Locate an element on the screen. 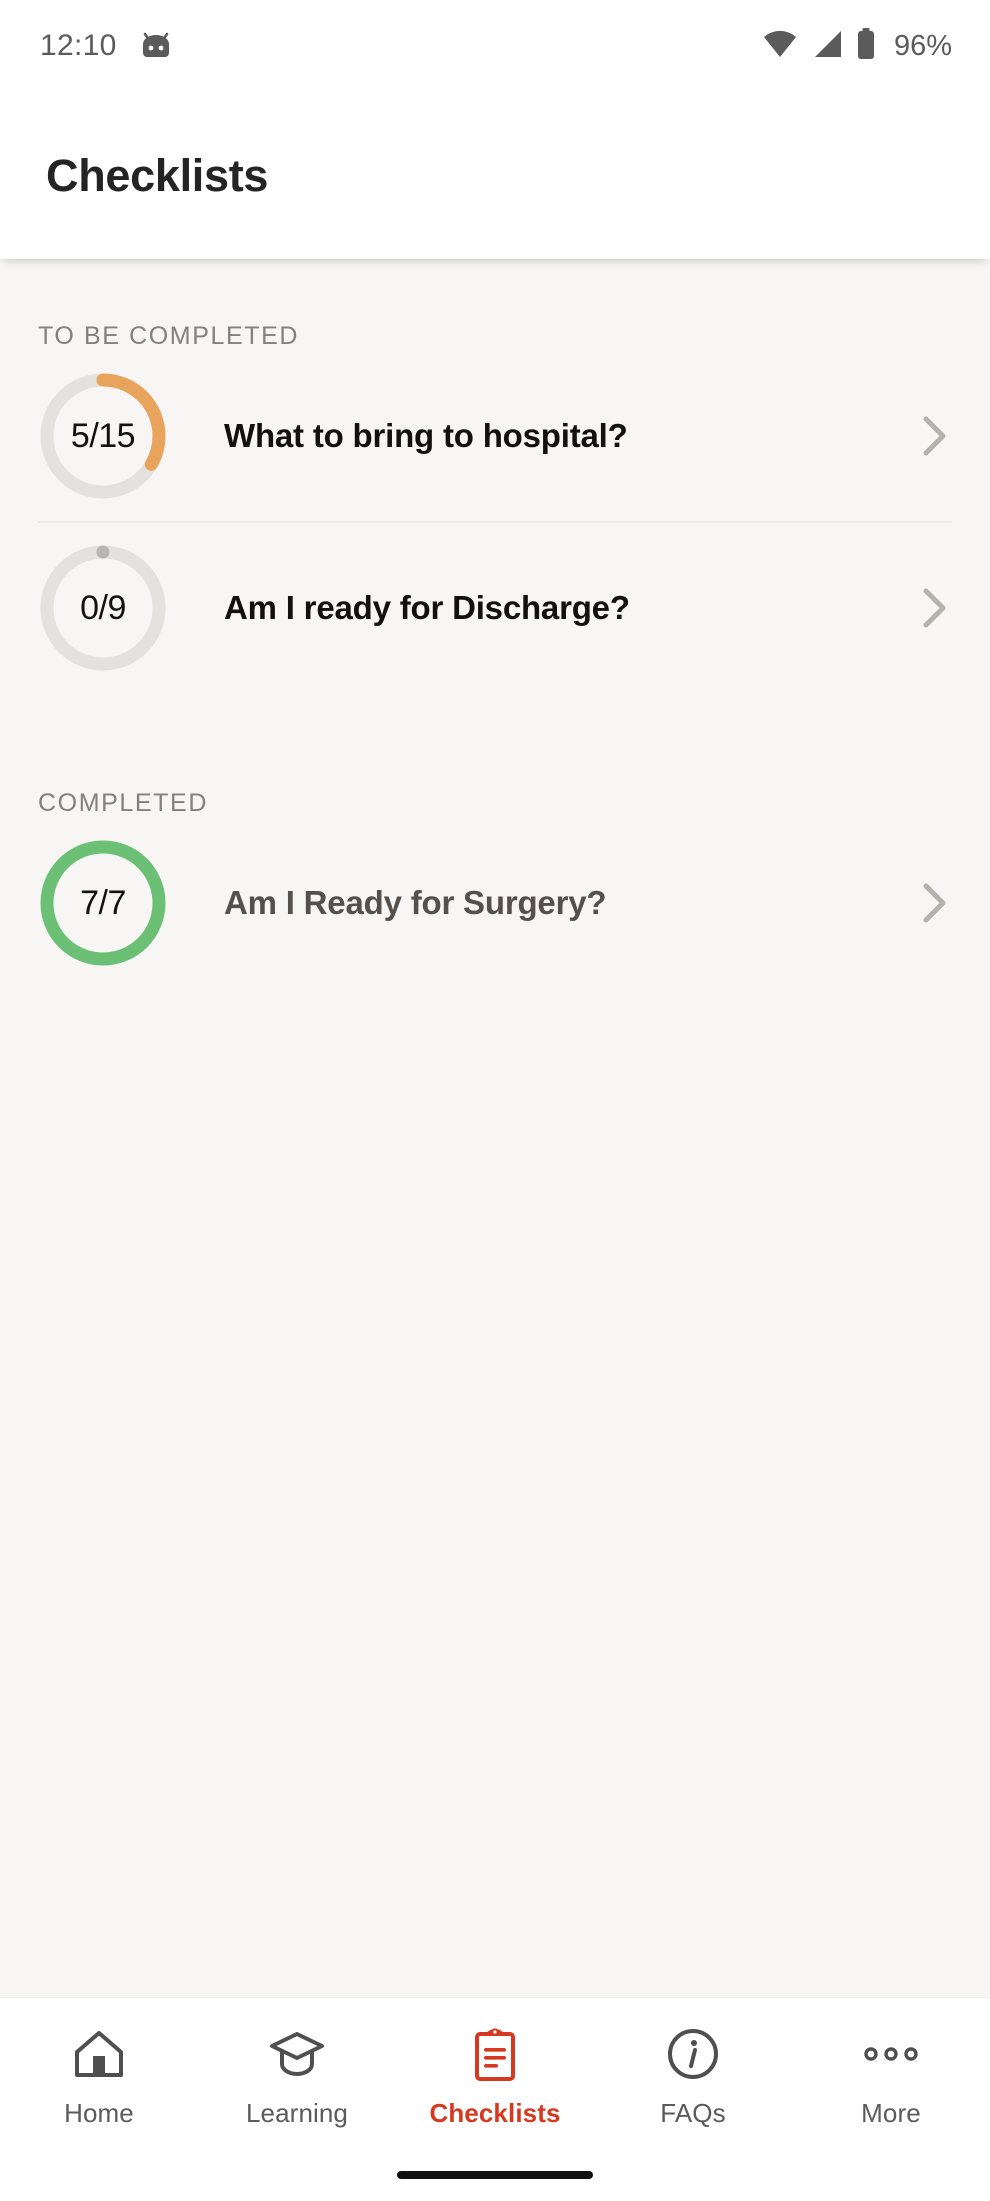 The height and width of the screenshot is (2201, 990). progress-ring-5-15: 5/15 is located at coordinates (103, 436).